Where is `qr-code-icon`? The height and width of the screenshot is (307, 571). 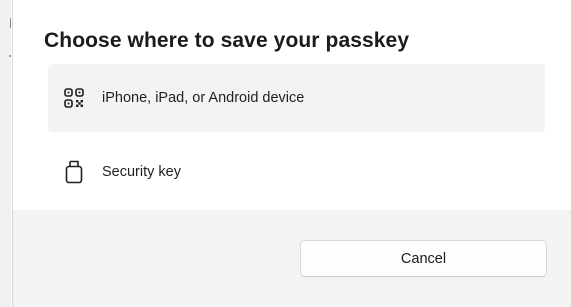
qr-code-icon is located at coordinates (74, 98).